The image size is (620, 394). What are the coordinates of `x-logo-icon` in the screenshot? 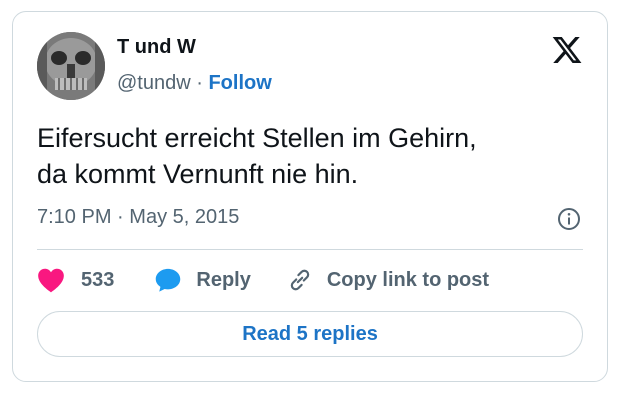 It's located at (567, 50).